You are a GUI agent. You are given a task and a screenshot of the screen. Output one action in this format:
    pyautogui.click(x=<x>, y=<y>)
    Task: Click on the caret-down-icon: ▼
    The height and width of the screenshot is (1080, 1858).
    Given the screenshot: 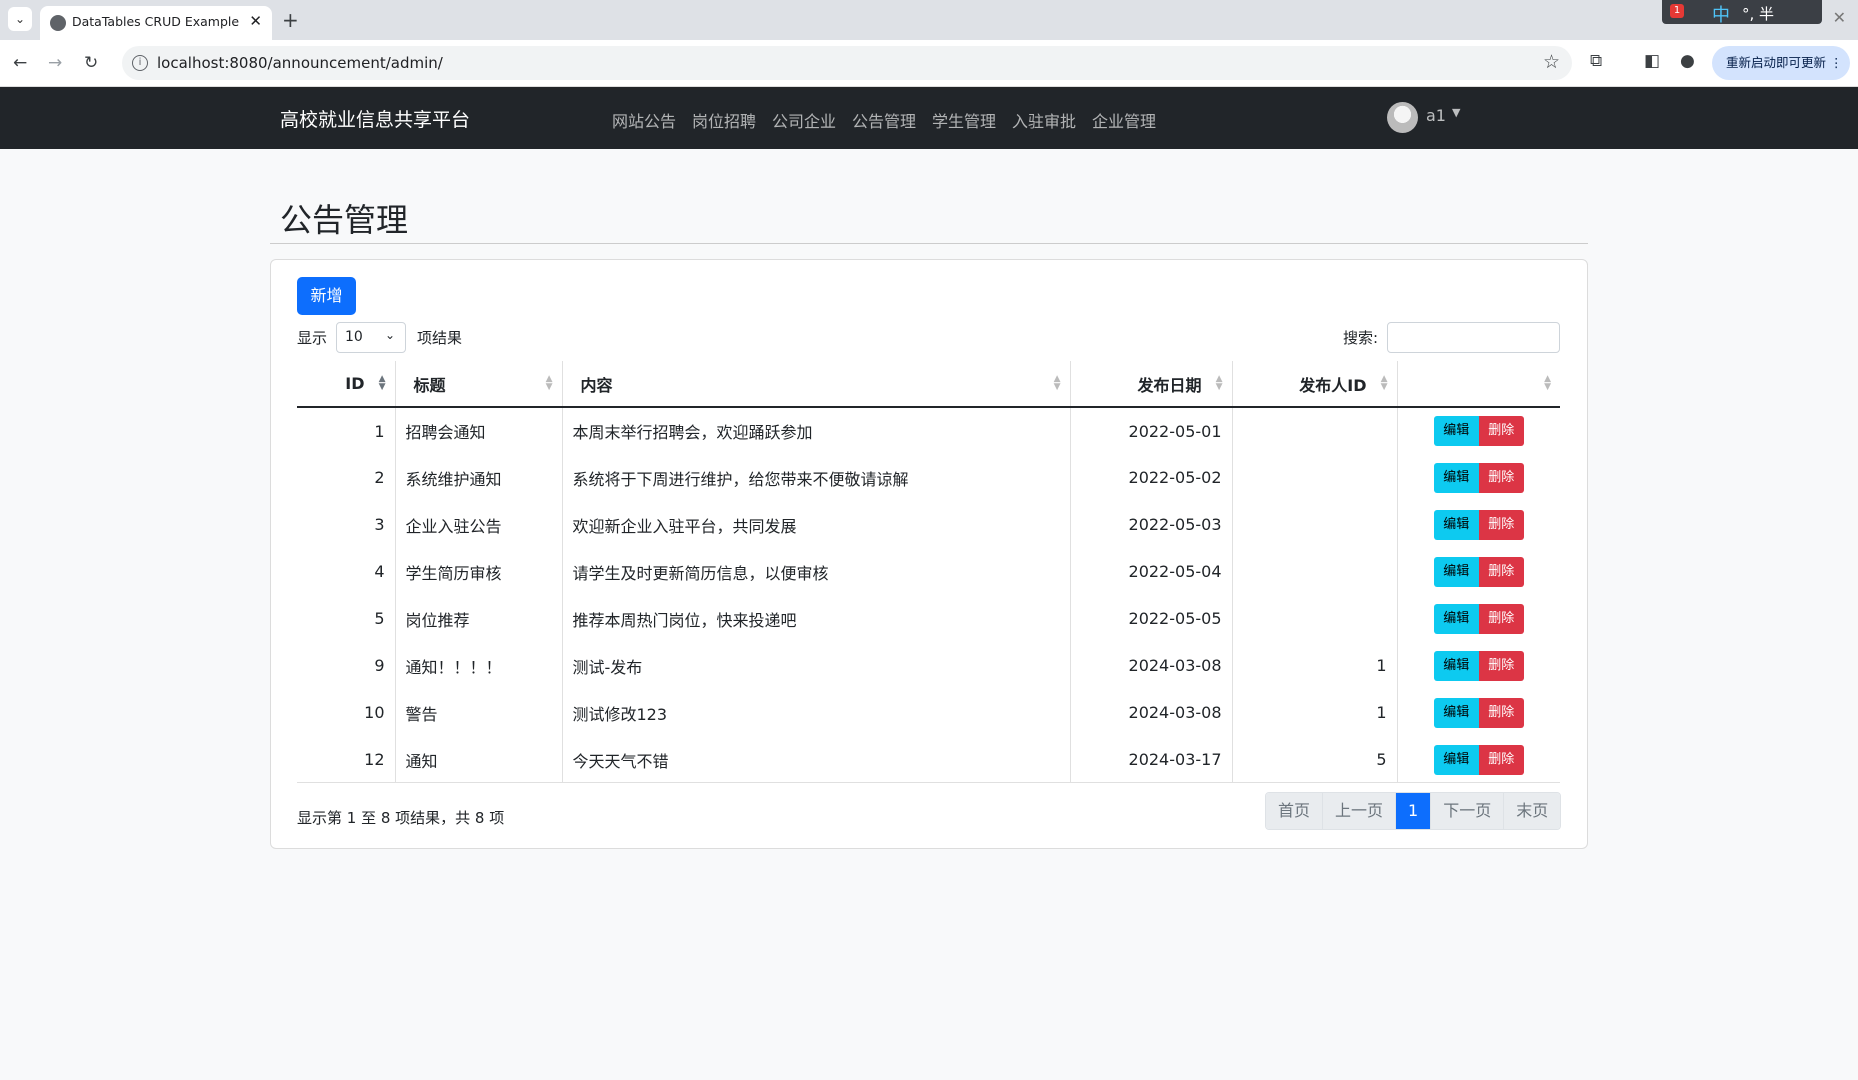 What is the action you would take?
    pyautogui.click(x=1456, y=112)
    